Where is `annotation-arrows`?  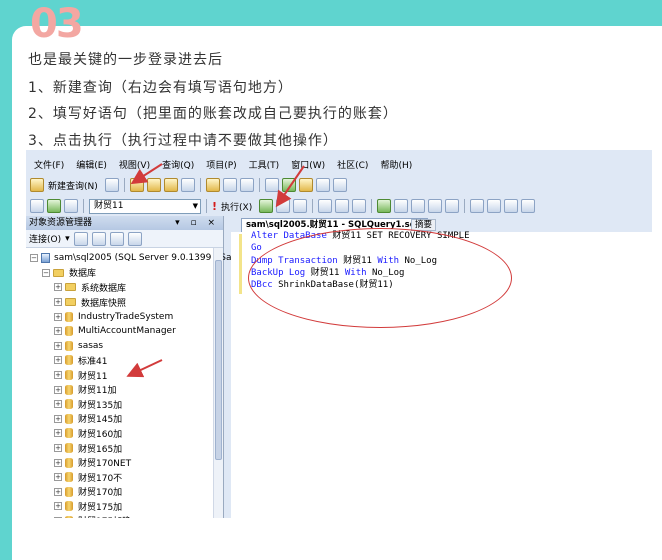
annotation-arrows is located at coordinates (215, 270).